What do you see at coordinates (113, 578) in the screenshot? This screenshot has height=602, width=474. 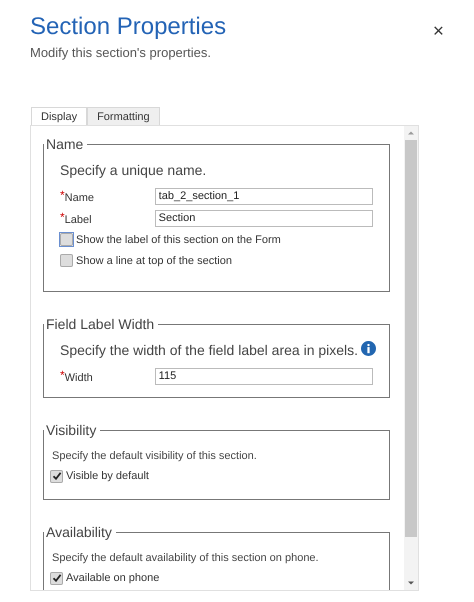 I see `checkbox-label: Available on phone` at bounding box center [113, 578].